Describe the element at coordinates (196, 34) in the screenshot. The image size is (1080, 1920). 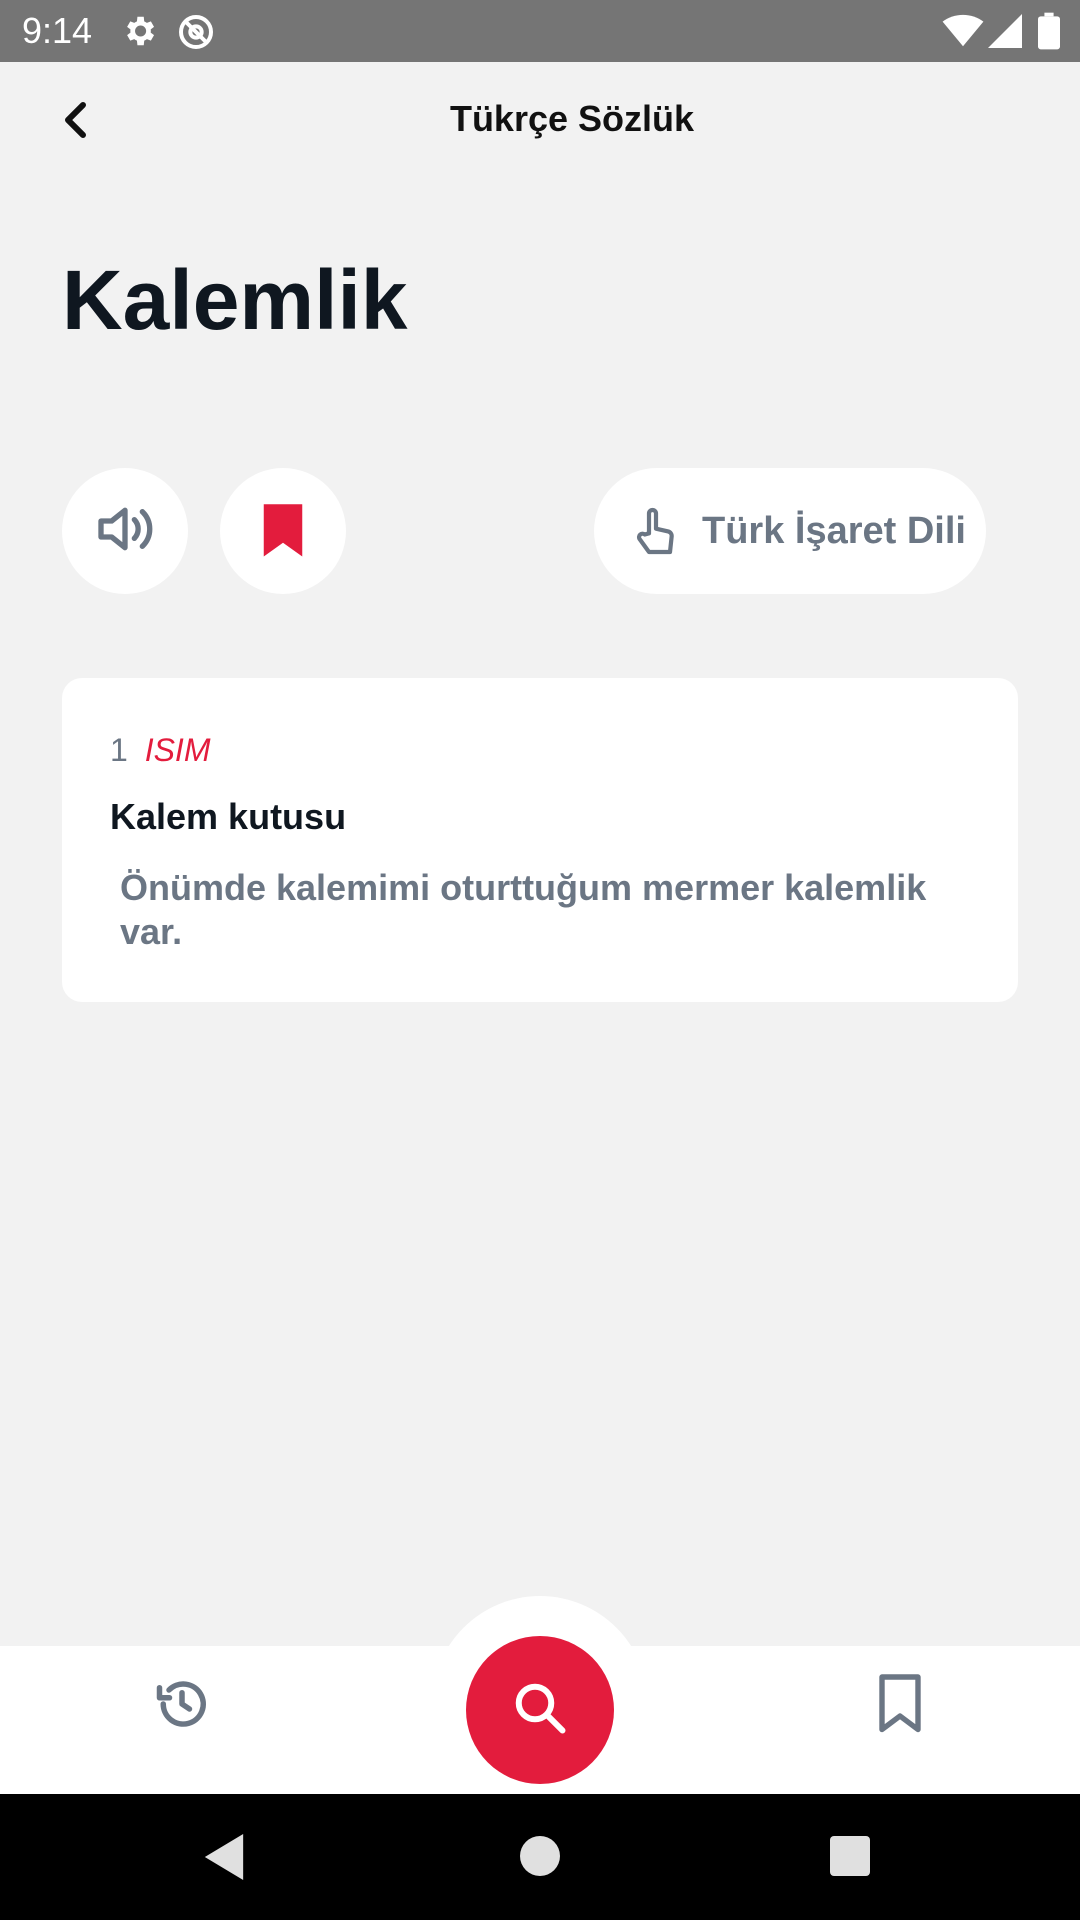
I see `at-sign-icon` at that location.